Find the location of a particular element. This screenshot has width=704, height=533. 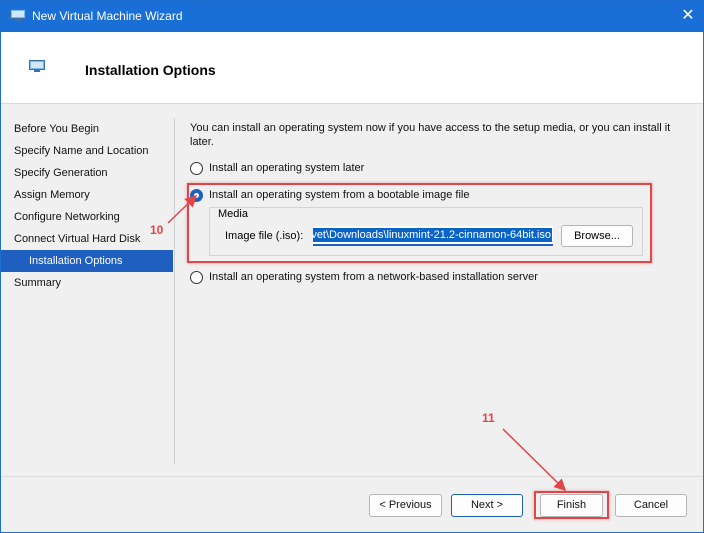

step-configure-networking: Configure Networking is located at coordinates (87, 217).